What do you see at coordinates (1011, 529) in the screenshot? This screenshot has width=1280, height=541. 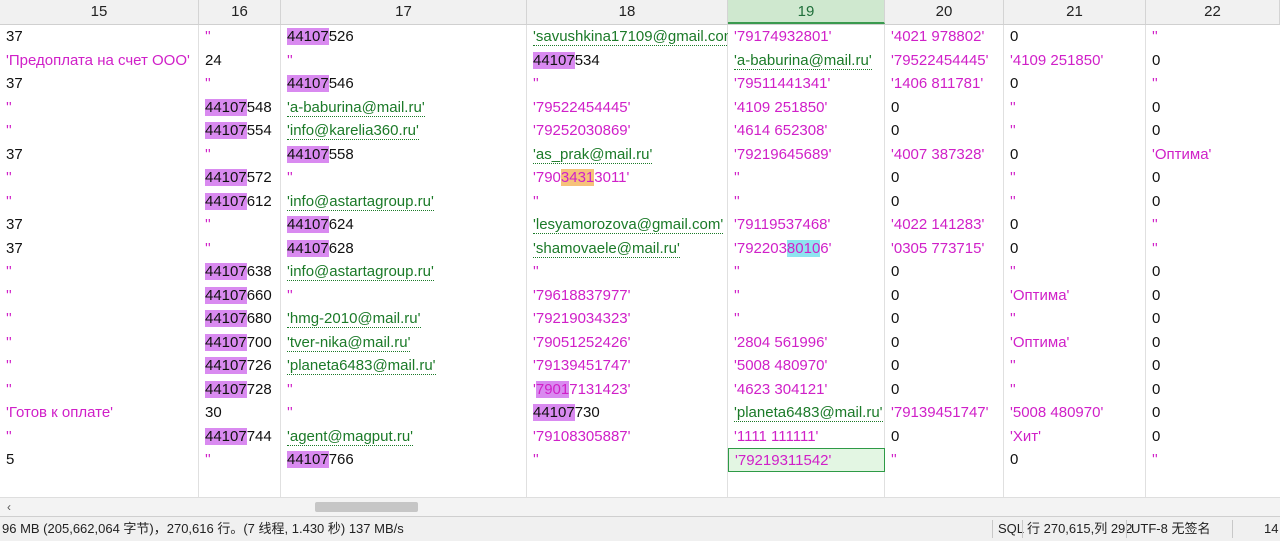 I see `status-language: SQL` at bounding box center [1011, 529].